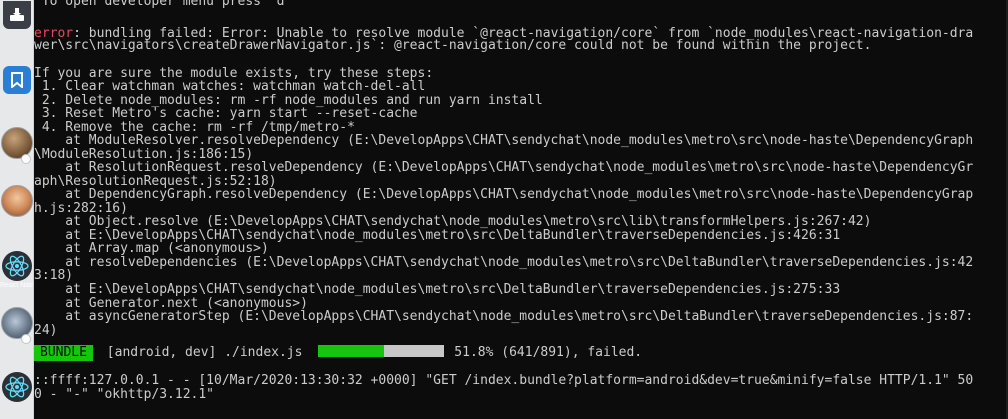 This screenshot has width=1008, height=419. Describe the element at coordinates (16, 285) in the screenshot. I see `react-native-label: React Native` at that location.